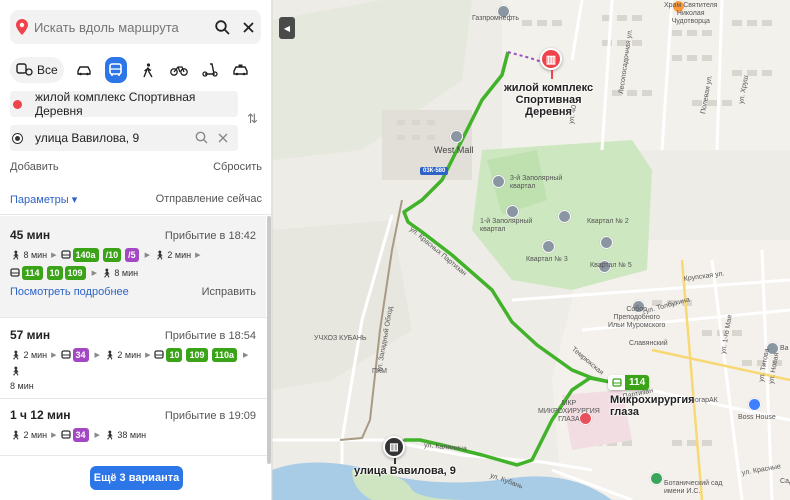  I want to click on route-search-box, so click(135, 27).